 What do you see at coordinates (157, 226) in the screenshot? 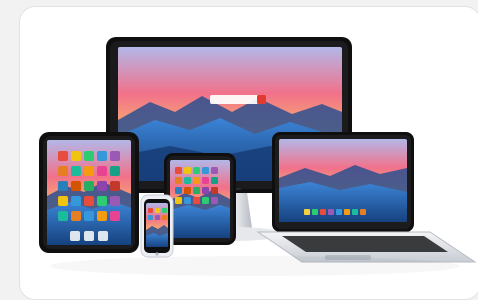
I see `smartphone` at bounding box center [157, 226].